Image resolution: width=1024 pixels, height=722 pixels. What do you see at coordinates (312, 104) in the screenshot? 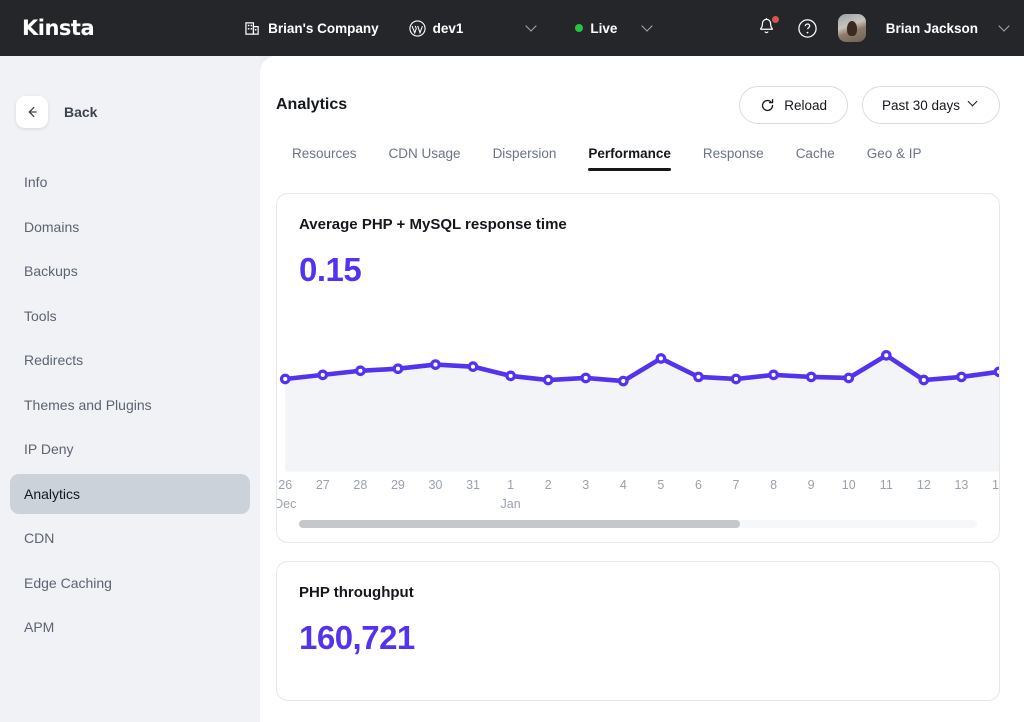
I see `page-title: Analytics` at bounding box center [312, 104].